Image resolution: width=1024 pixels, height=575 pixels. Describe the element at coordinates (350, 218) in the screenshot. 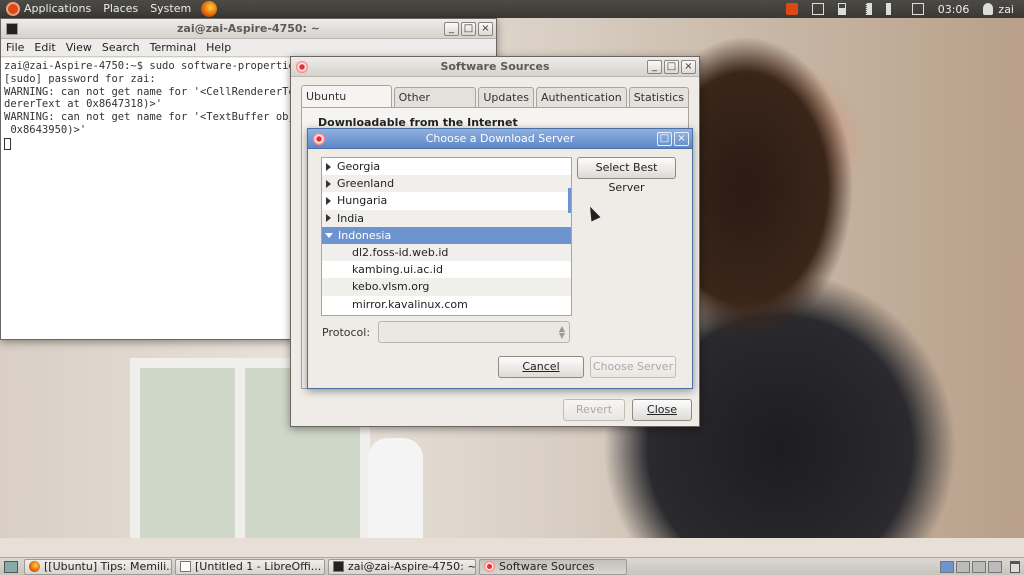

I see `country-label: India` at that location.